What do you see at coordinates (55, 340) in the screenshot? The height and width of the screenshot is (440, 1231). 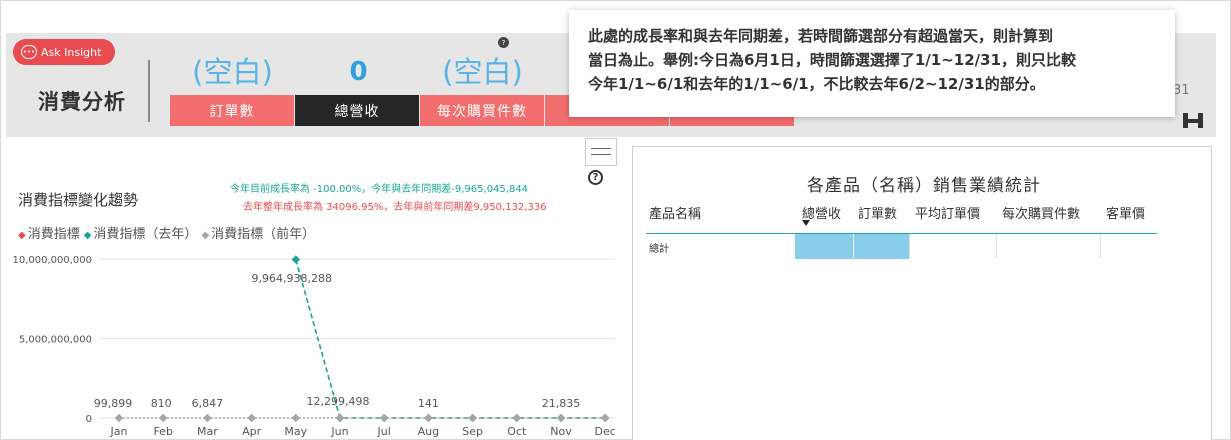 I see `y-tick-label: 5,000,000,000` at bounding box center [55, 340].